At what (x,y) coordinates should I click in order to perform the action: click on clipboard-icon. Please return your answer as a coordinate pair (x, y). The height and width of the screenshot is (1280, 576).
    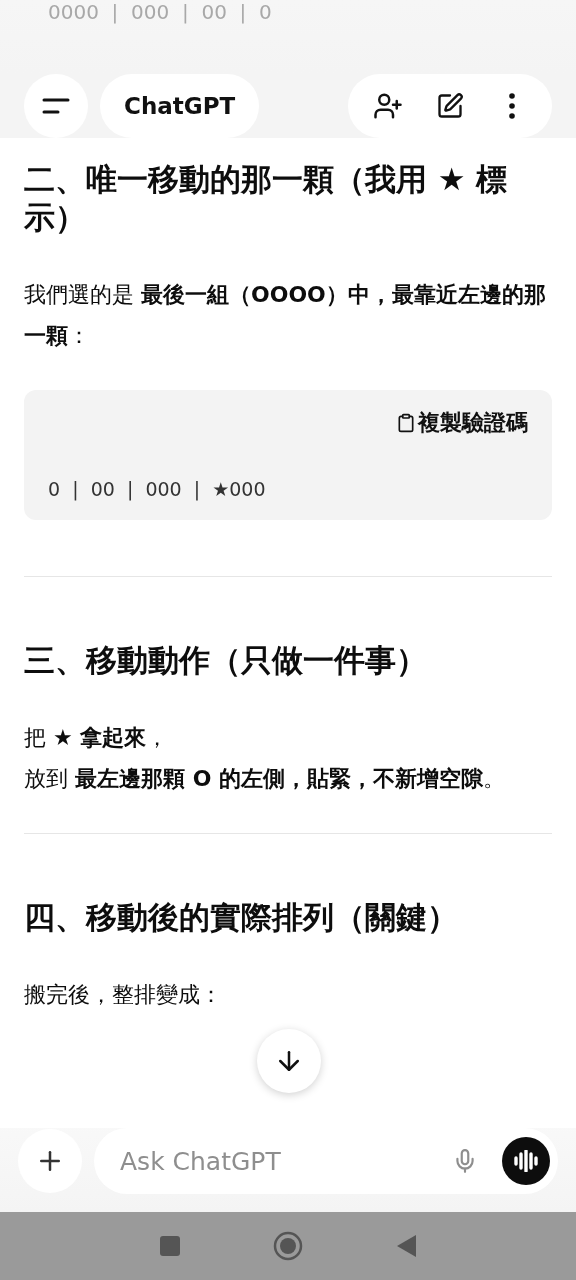
    Looking at the image, I should click on (406, 423).